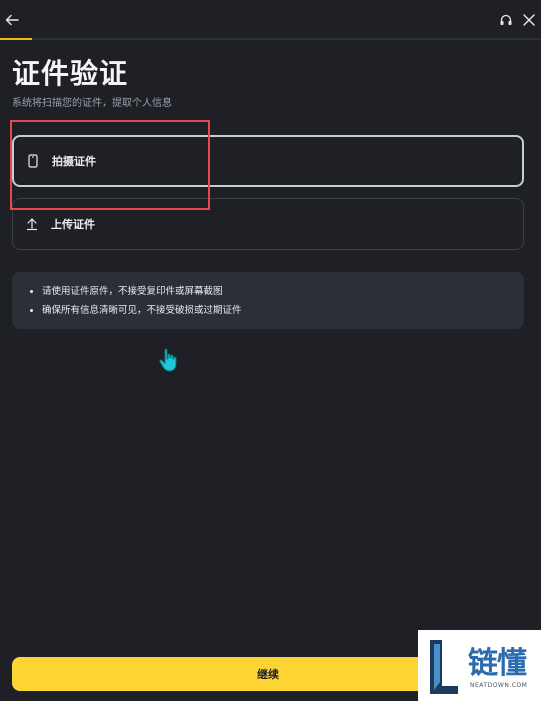 The width and height of the screenshot is (541, 701). What do you see at coordinates (16, 39) in the screenshot?
I see `progress-bar` at bounding box center [16, 39].